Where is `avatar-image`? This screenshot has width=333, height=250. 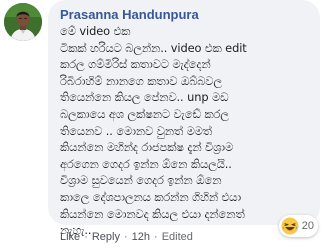
avatar-image is located at coordinates (23, 22).